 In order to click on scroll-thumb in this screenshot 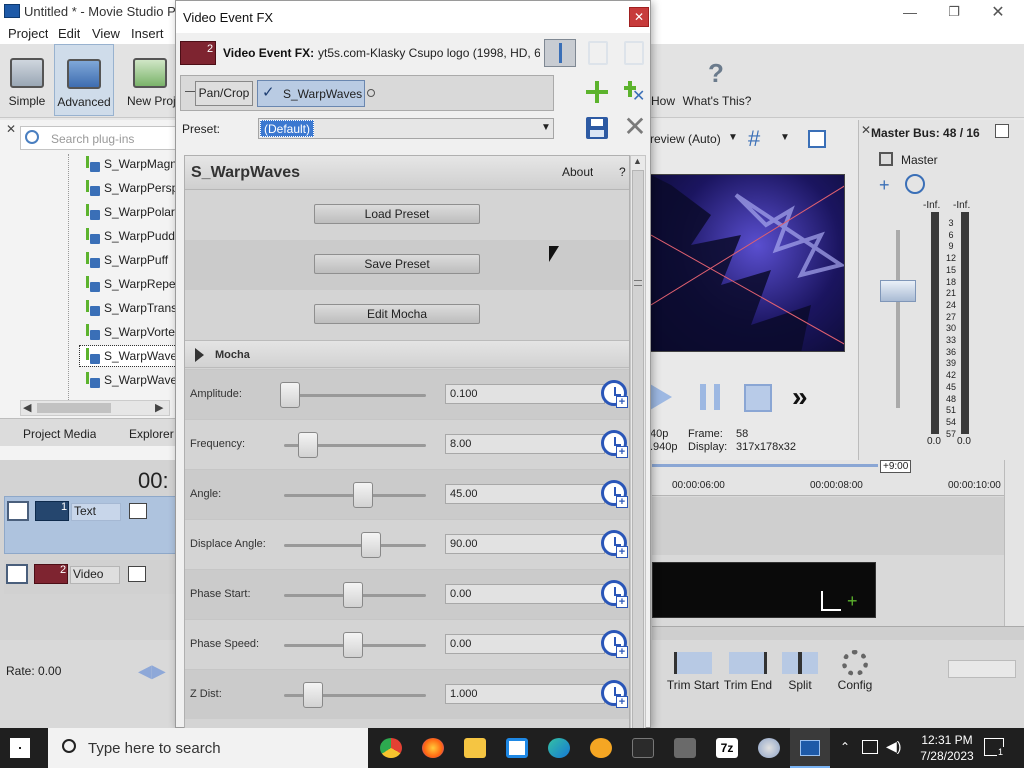, I will do `click(74, 408)`.